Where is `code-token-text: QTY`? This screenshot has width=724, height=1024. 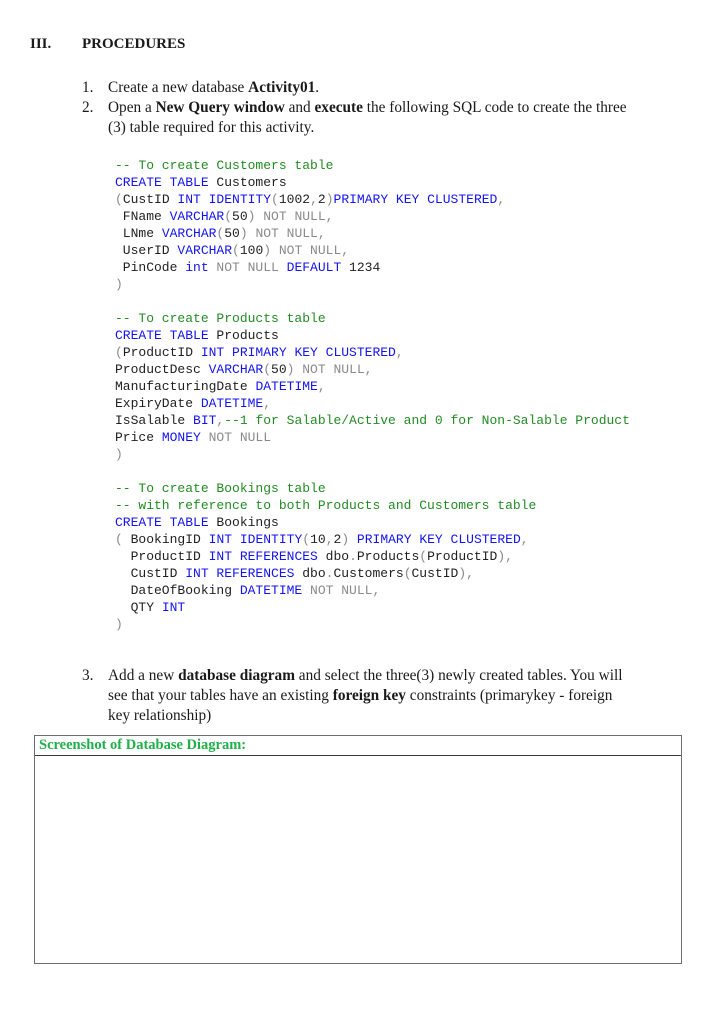 code-token-text: QTY is located at coordinates (138, 607).